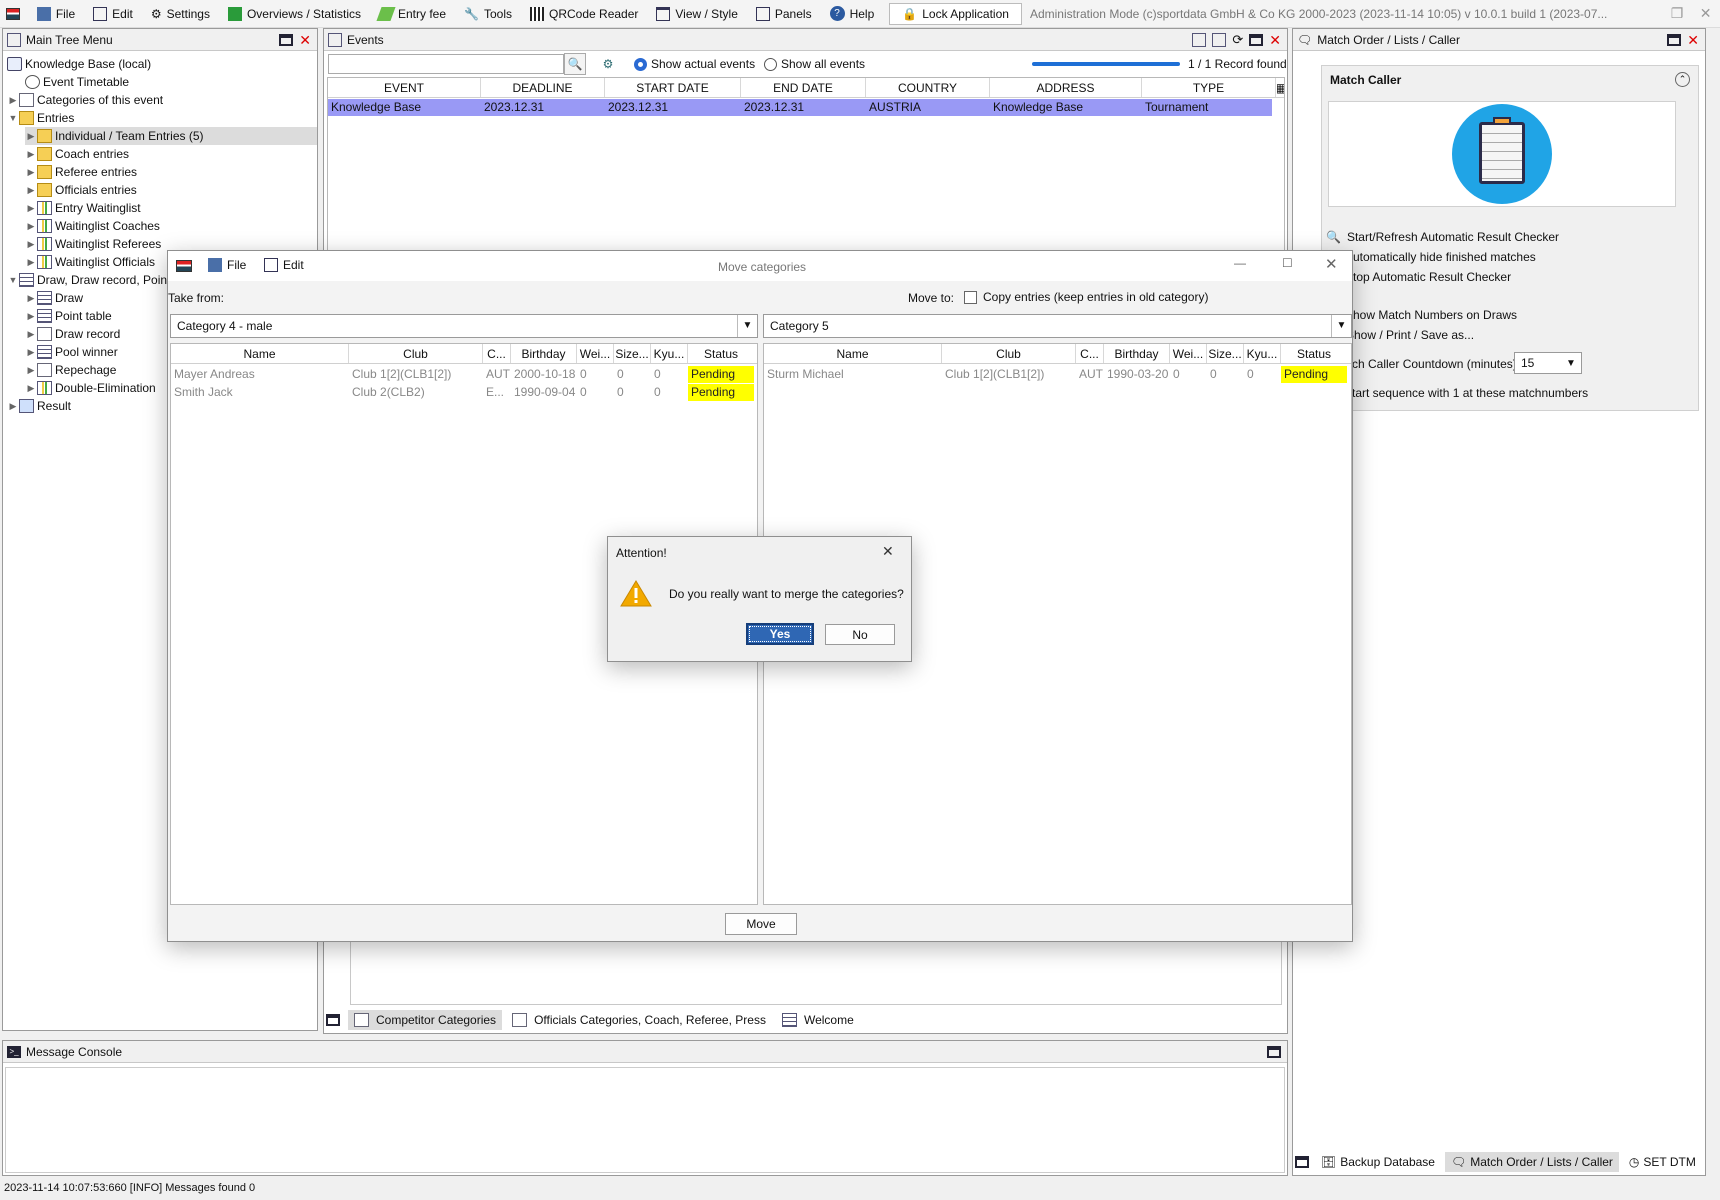 The image size is (1720, 1200). What do you see at coordinates (1280, 87) in the screenshot?
I see `column-chooser-icon: ▦` at bounding box center [1280, 87].